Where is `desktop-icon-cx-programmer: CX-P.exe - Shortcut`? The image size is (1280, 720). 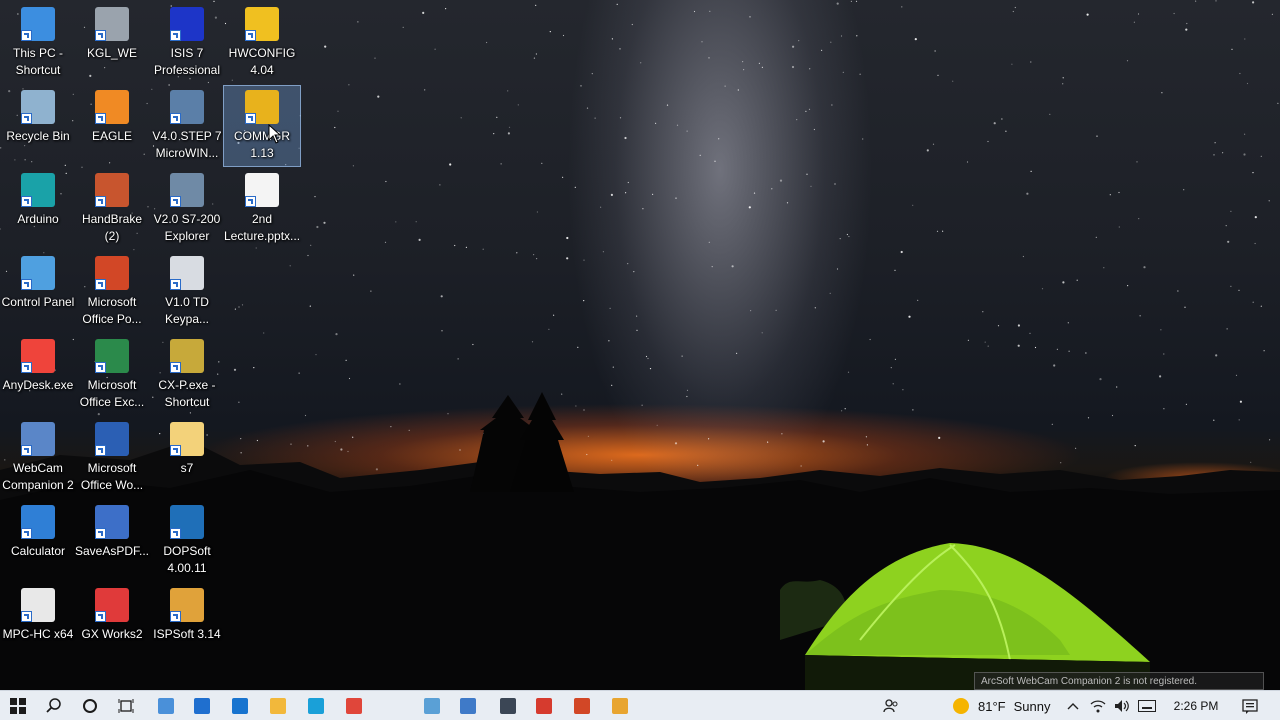 desktop-icon-cx-programmer: CX-P.exe - Shortcut is located at coordinates (187, 375).